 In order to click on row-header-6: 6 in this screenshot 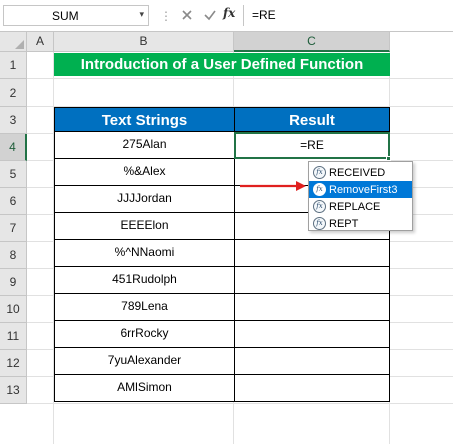, I will do `click(13, 201)`.